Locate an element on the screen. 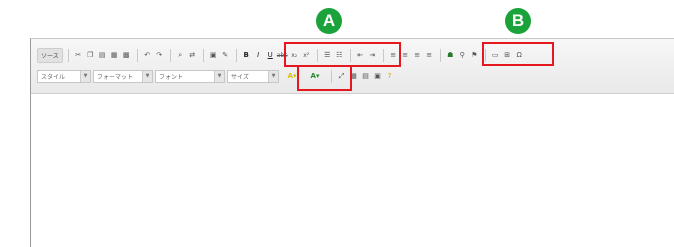 The width and height of the screenshot is (674, 247). source-label: ソース is located at coordinates (50, 56).